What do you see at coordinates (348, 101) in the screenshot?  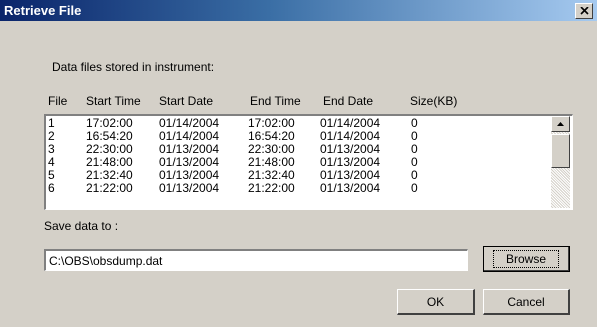 I see `column-header-end-date: End Date` at bounding box center [348, 101].